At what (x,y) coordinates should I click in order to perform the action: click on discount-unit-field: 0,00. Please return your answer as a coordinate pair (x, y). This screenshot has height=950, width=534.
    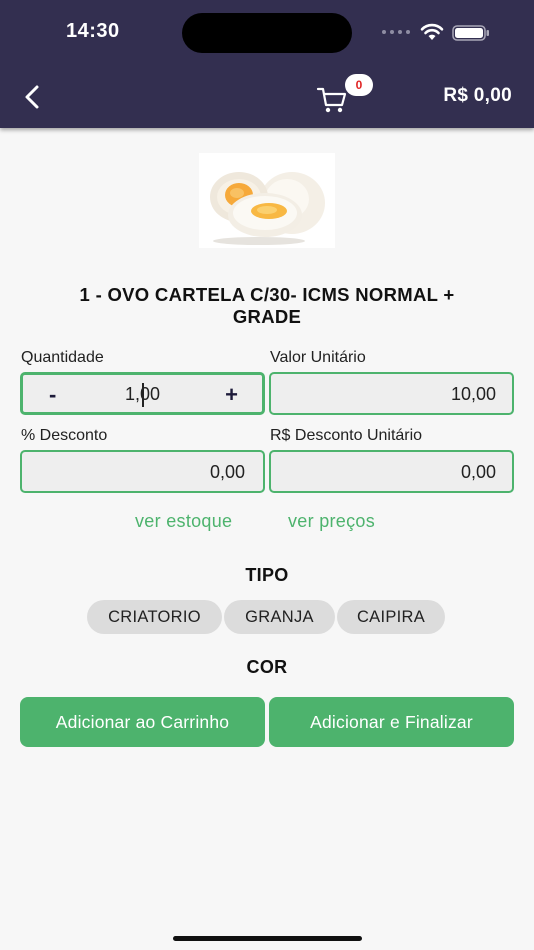
    Looking at the image, I should click on (391, 471).